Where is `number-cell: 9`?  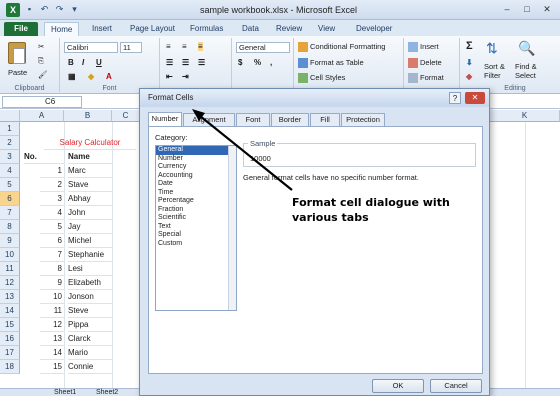
number-cell: 9 is located at coordinates (52, 283).